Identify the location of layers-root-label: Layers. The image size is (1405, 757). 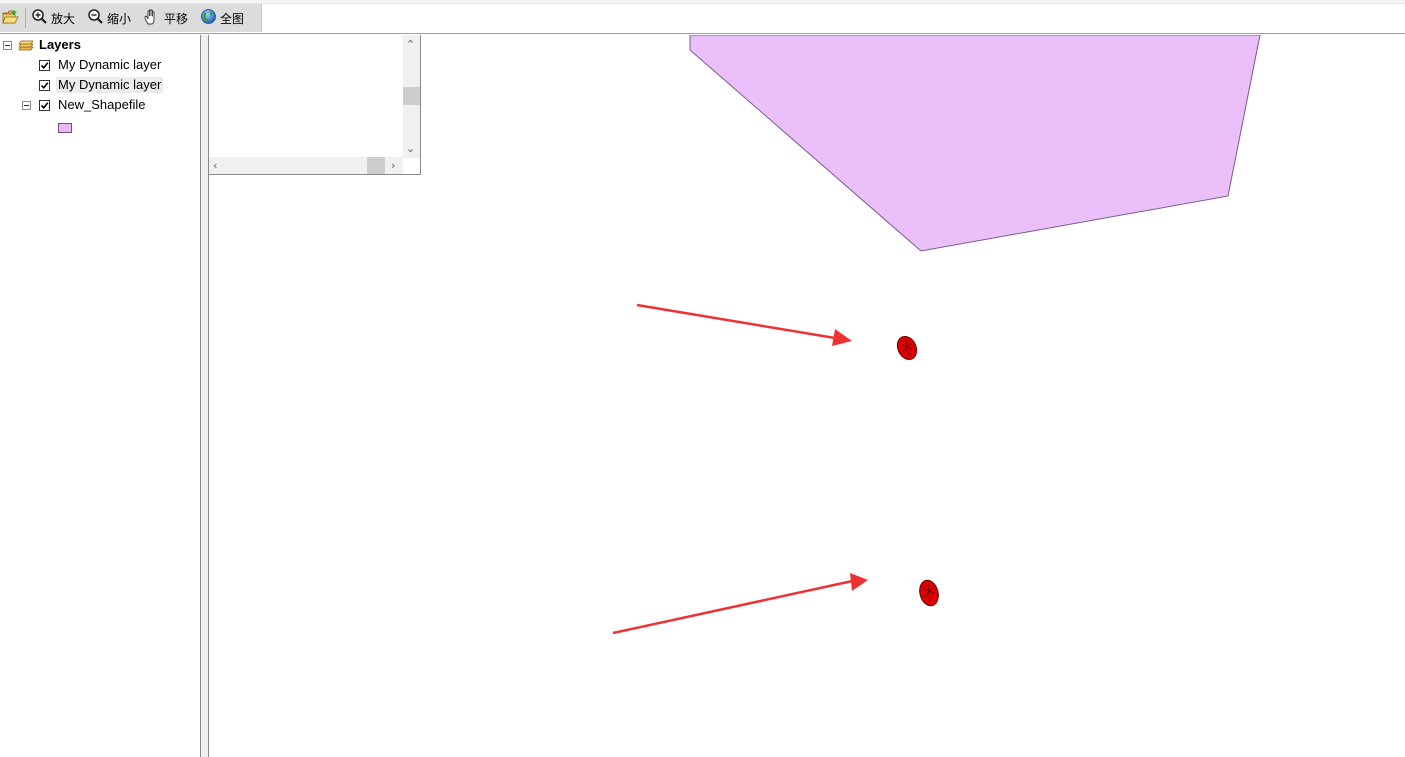
(60, 45).